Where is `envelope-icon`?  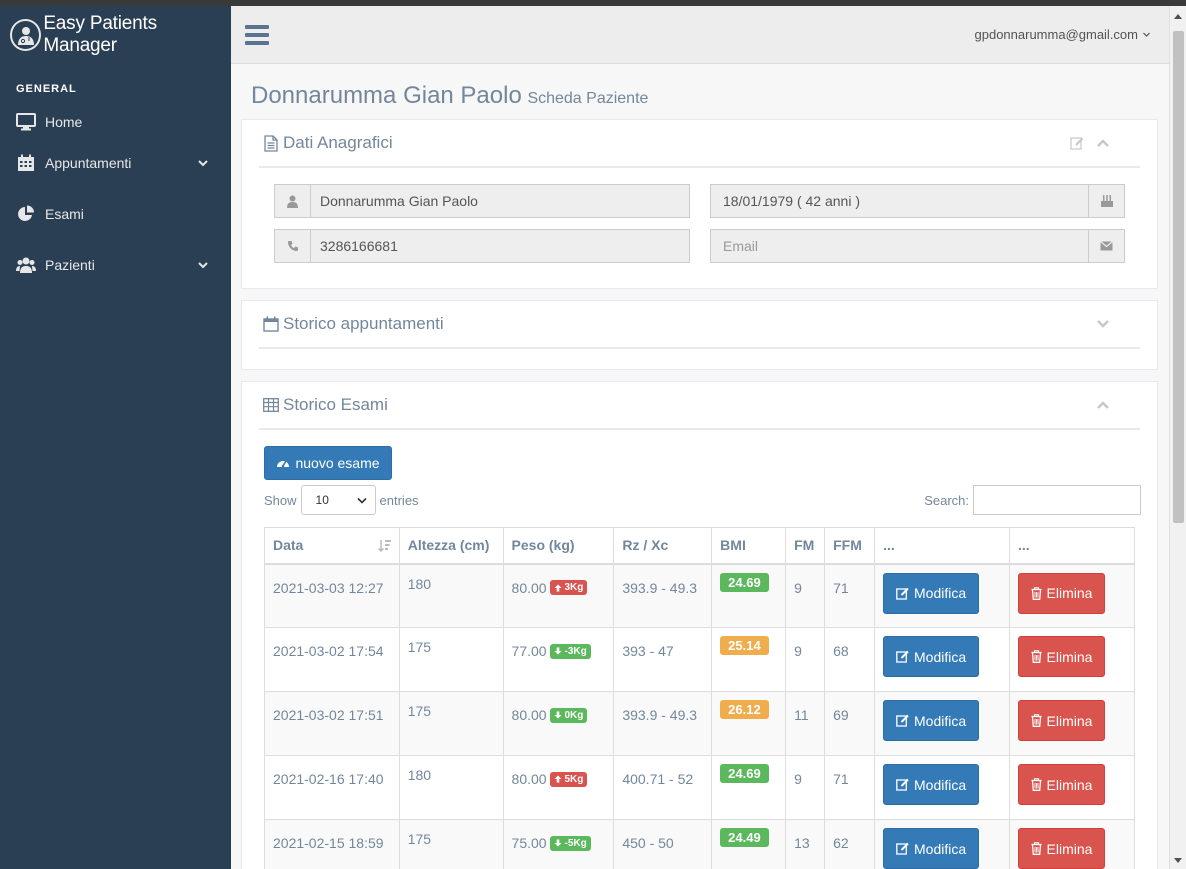
envelope-icon is located at coordinates (1106, 246).